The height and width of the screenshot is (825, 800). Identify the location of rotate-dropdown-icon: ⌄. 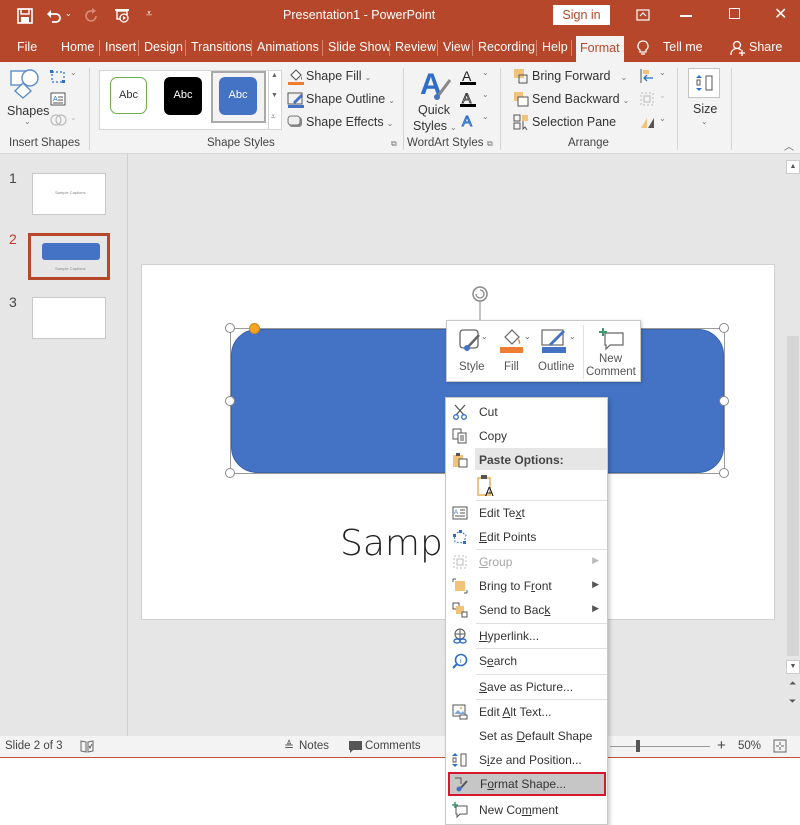
(662, 118).